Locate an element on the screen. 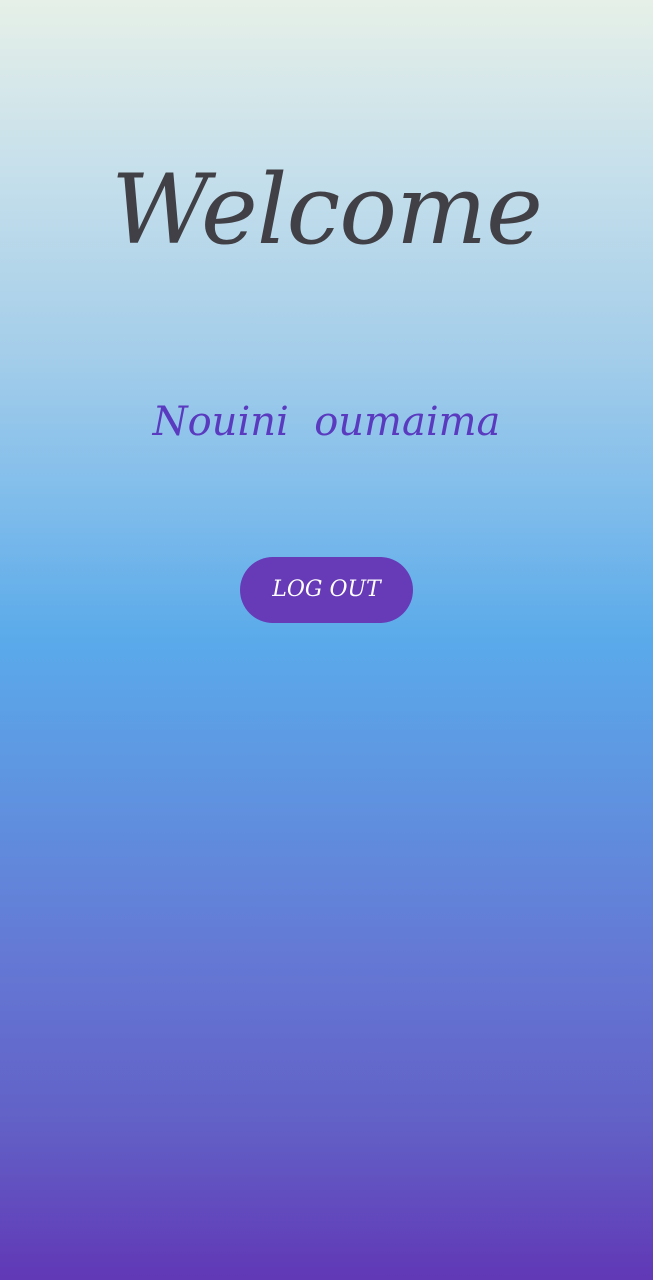  logout-button: LOG OUT is located at coordinates (326, 590).